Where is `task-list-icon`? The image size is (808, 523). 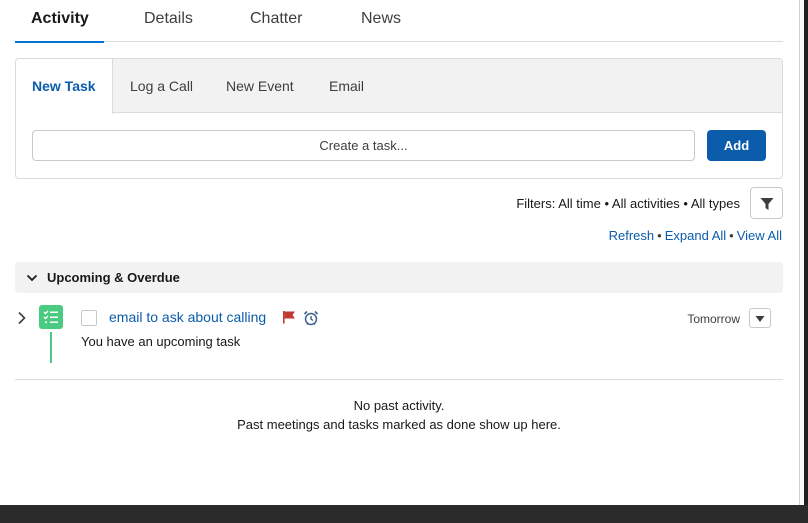 task-list-icon is located at coordinates (50, 316).